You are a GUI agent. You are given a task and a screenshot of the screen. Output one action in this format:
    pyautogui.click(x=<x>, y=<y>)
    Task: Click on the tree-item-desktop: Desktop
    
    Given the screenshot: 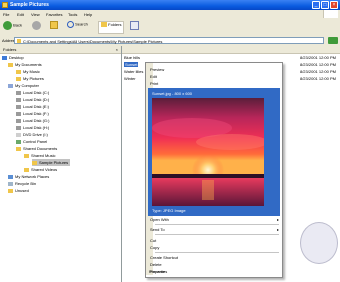 What is the action you would take?
    pyautogui.click(x=13, y=57)
    